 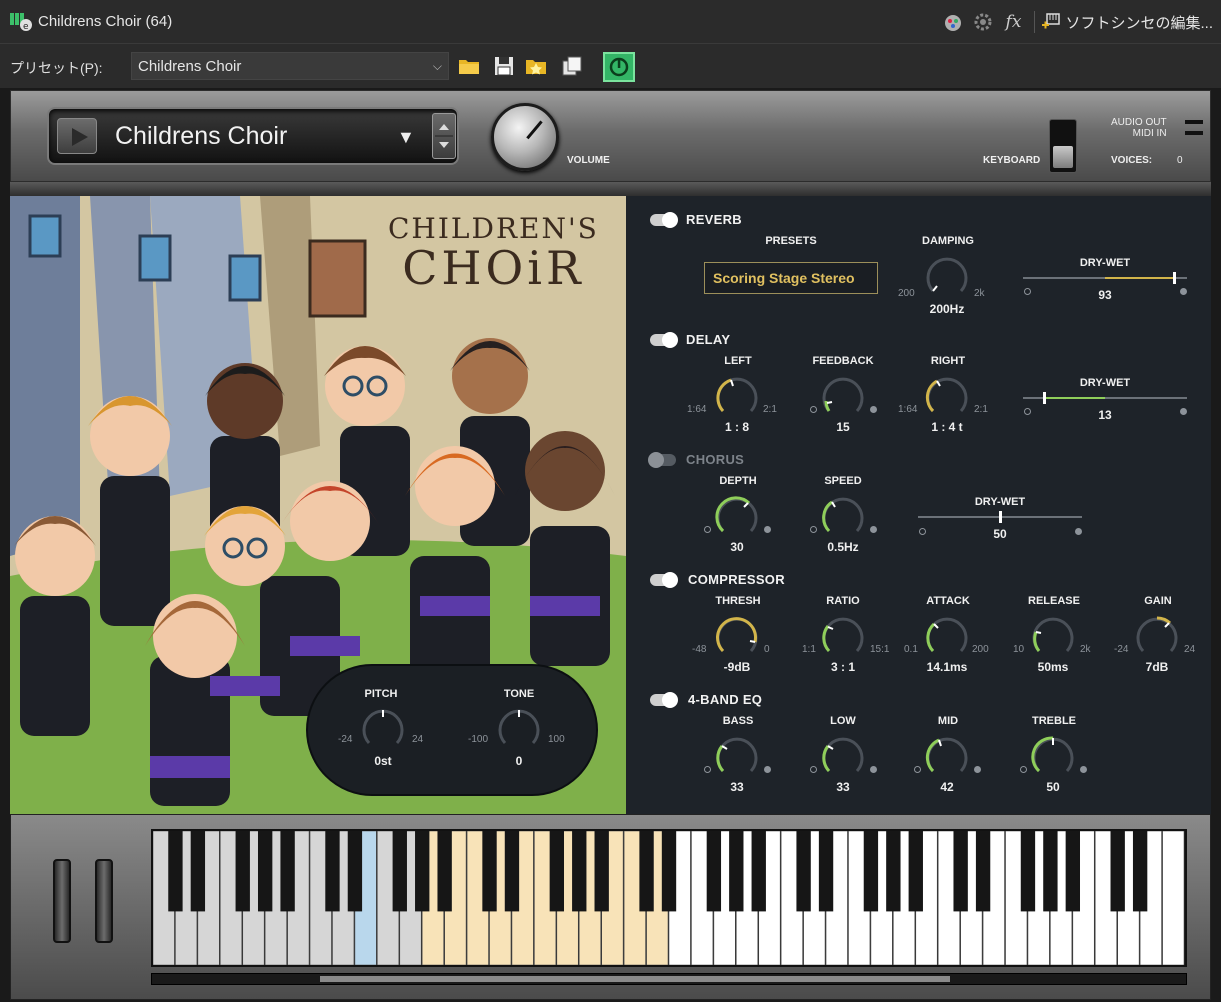 What do you see at coordinates (1105, 398) in the screenshot?
I see `delay-drywet-slider` at bounding box center [1105, 398].